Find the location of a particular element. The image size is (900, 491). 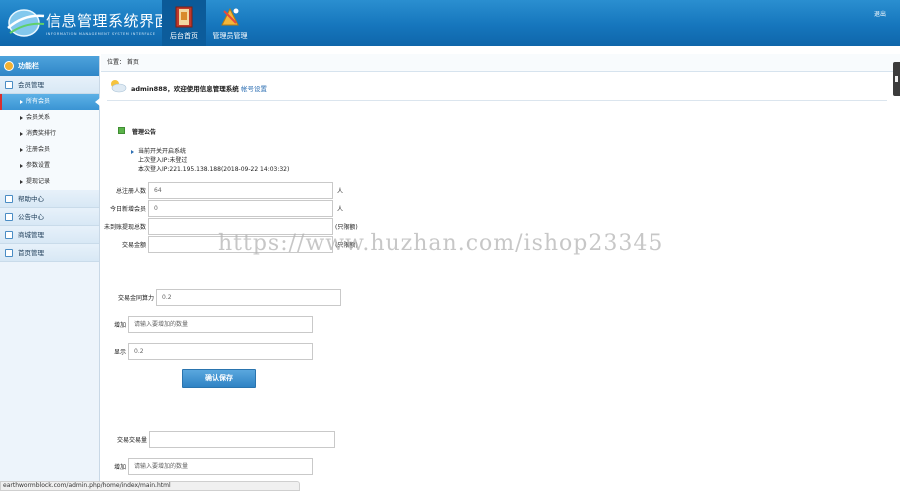

tools-icon is located at coordinates (230, 16).